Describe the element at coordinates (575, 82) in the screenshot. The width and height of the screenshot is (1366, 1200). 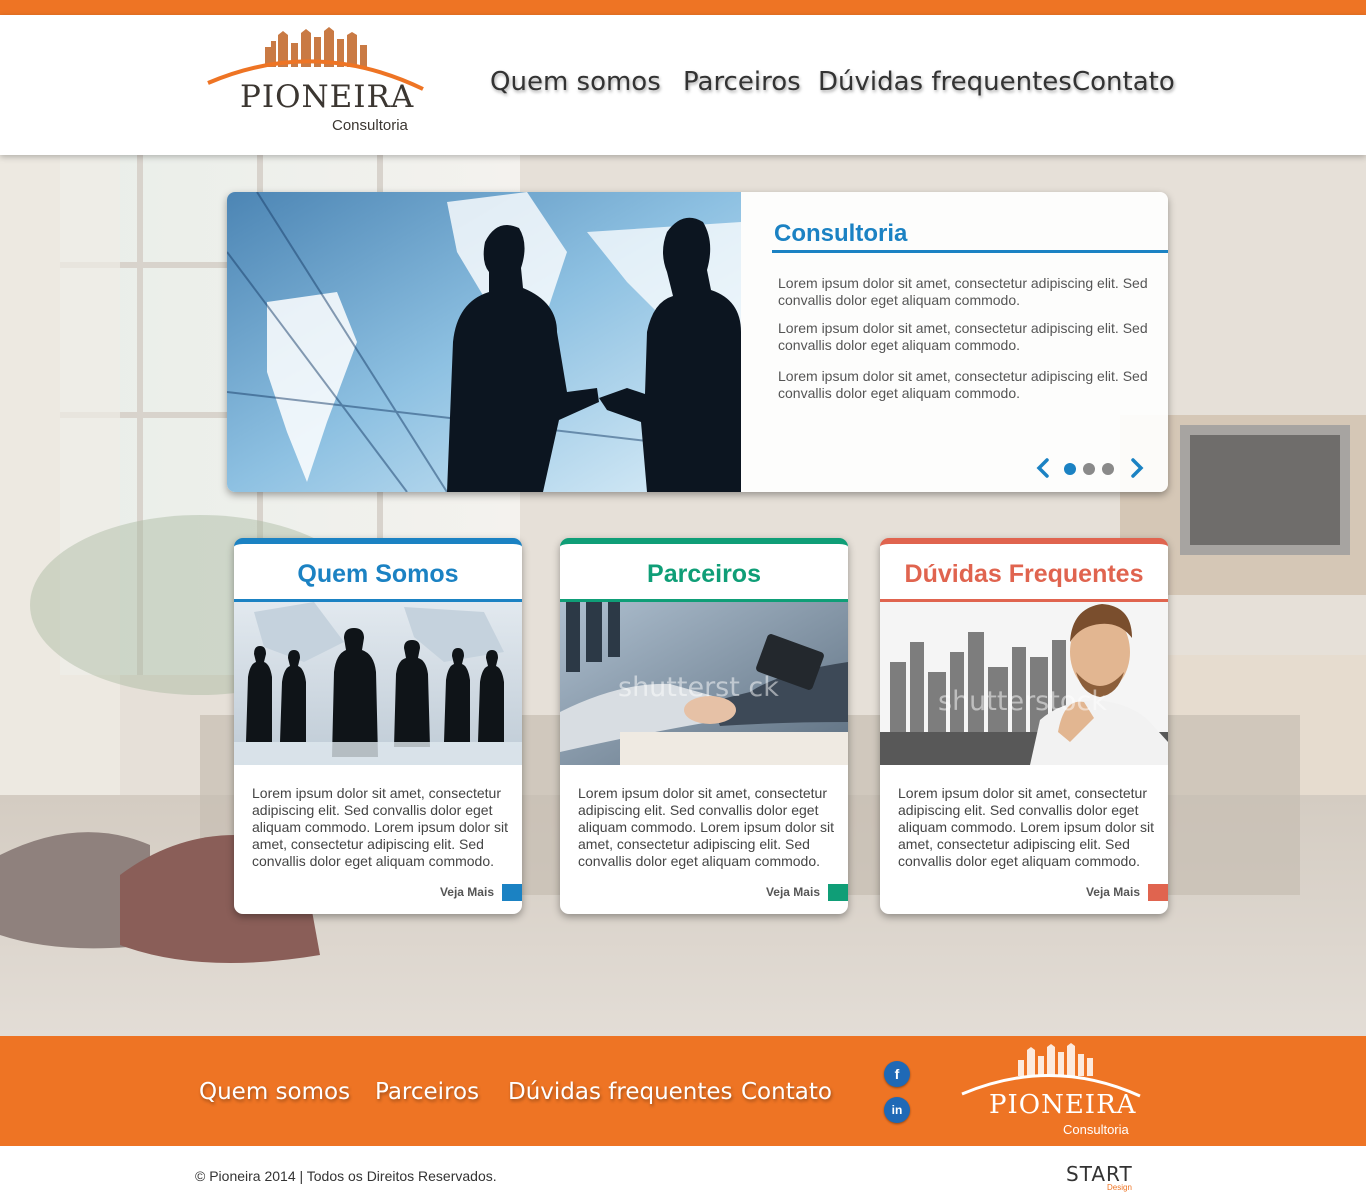
I see `nav-item-quem-somos: Quem somos` at that location.